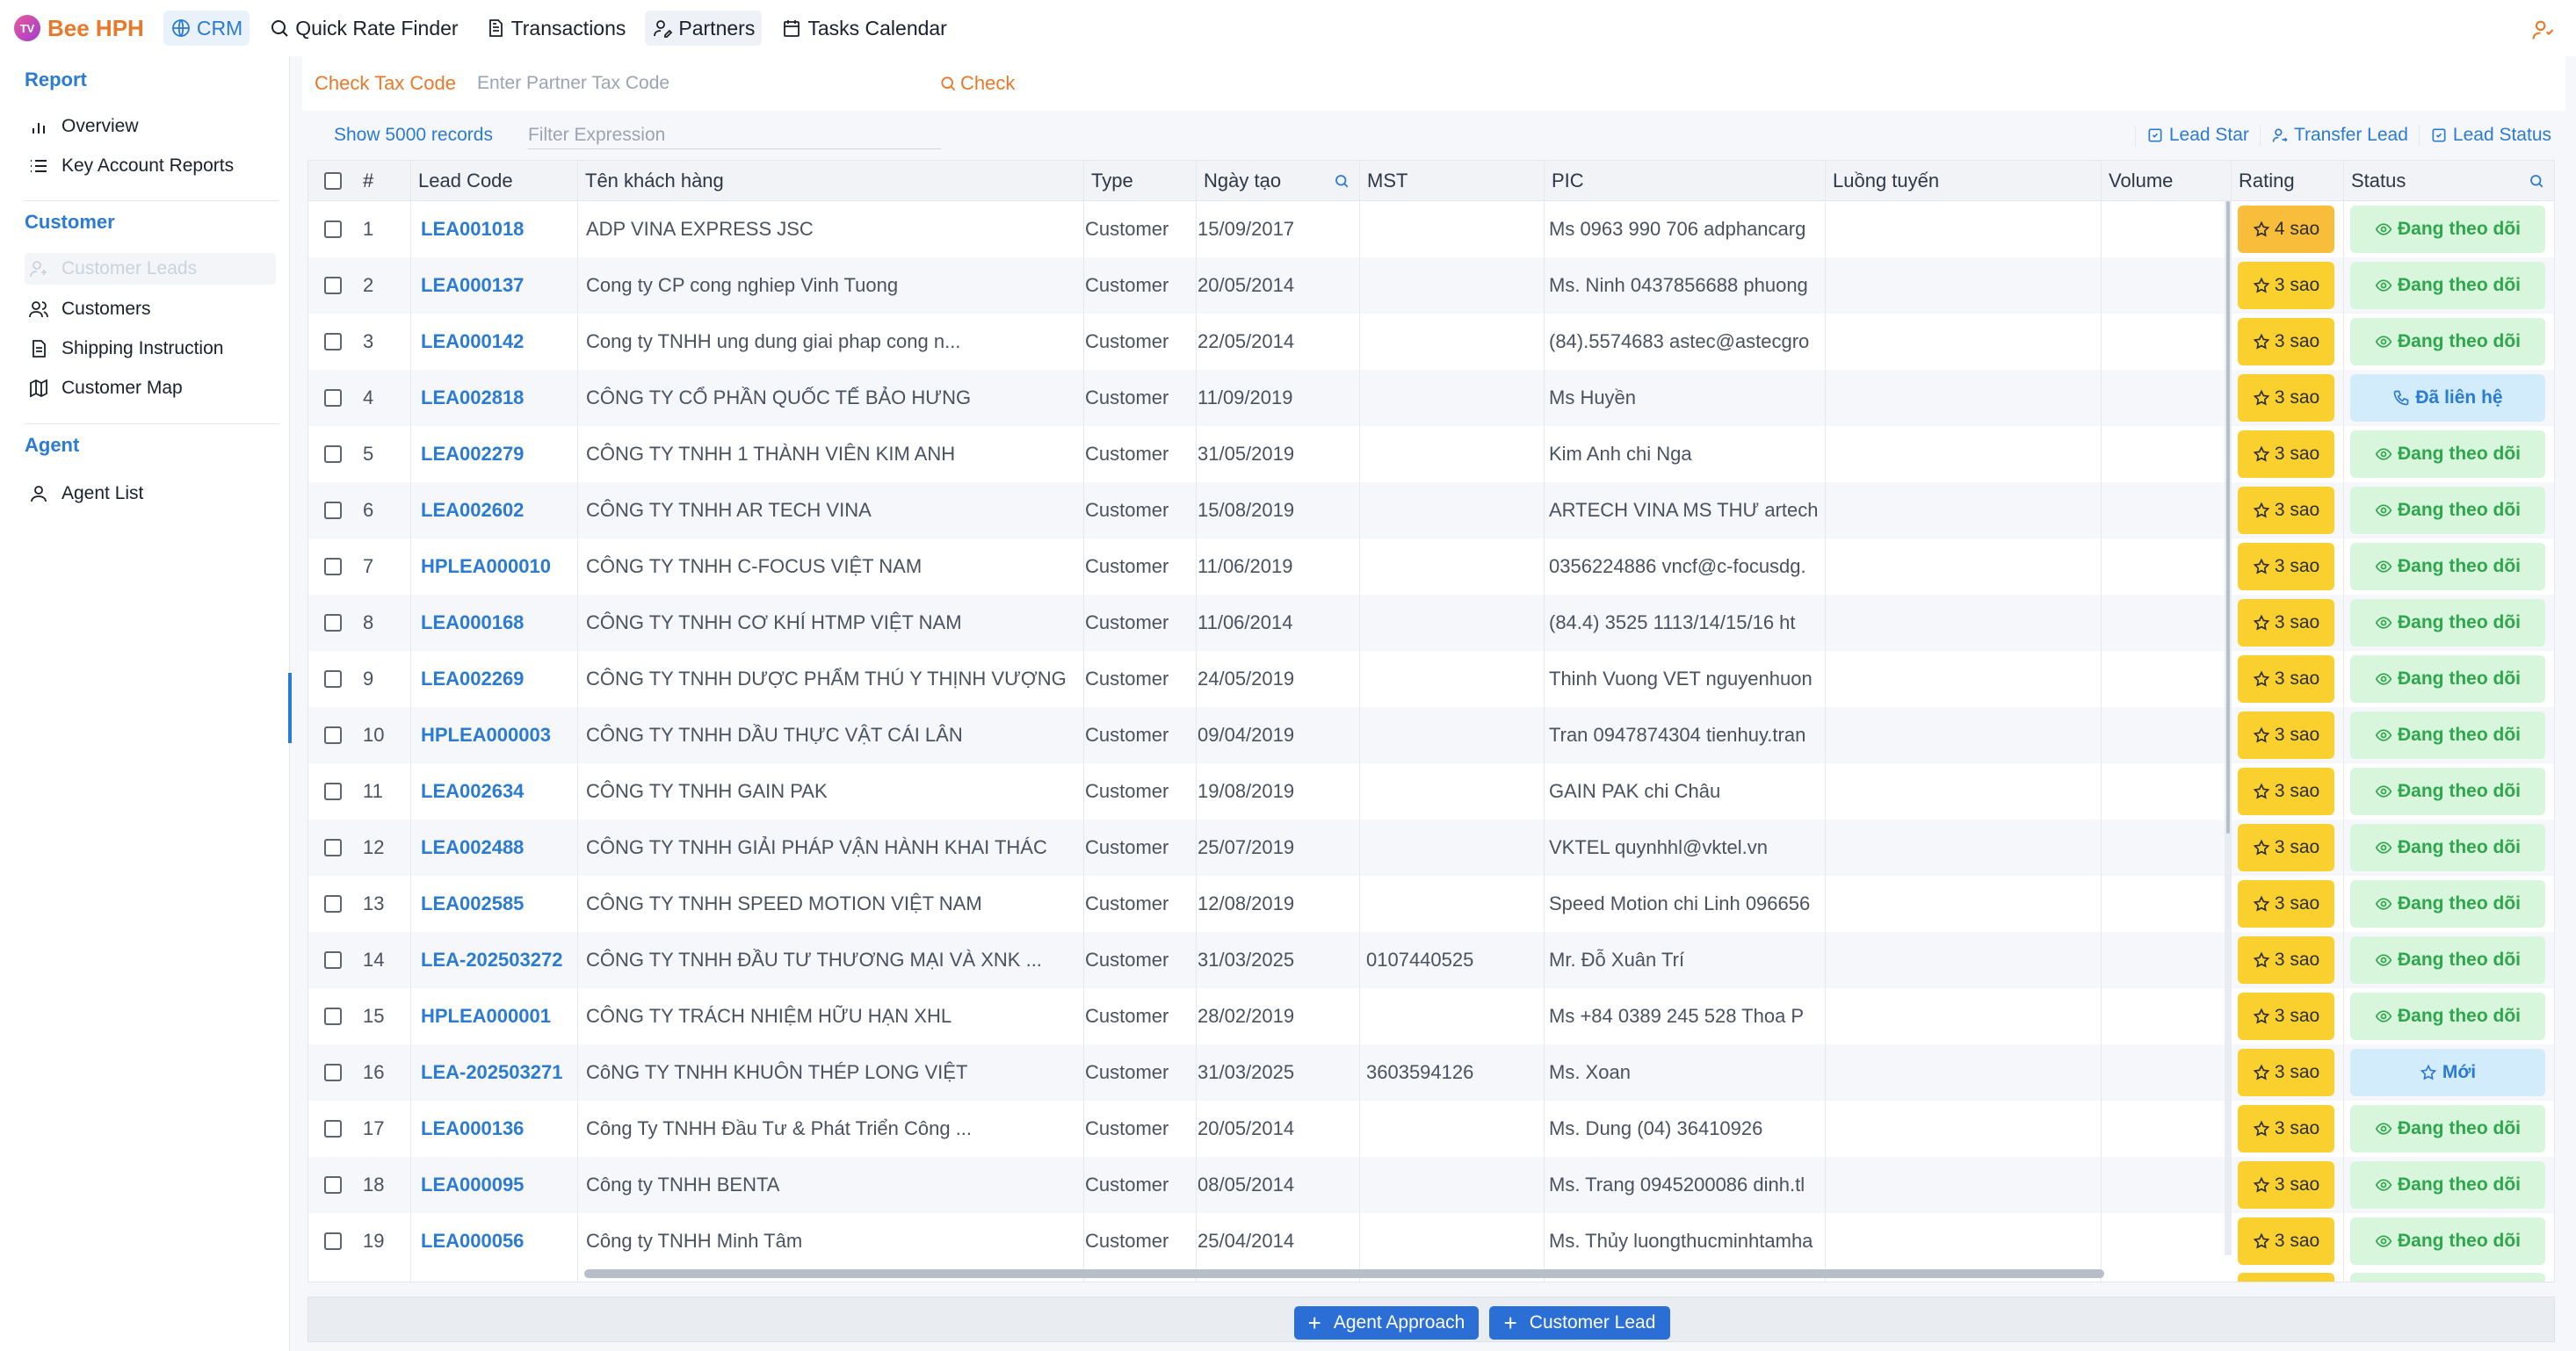  What do you see at coordinates (2162, 181) in the screenshot?
I see `header-volume: Volume` at bounding box center [2162, 181].